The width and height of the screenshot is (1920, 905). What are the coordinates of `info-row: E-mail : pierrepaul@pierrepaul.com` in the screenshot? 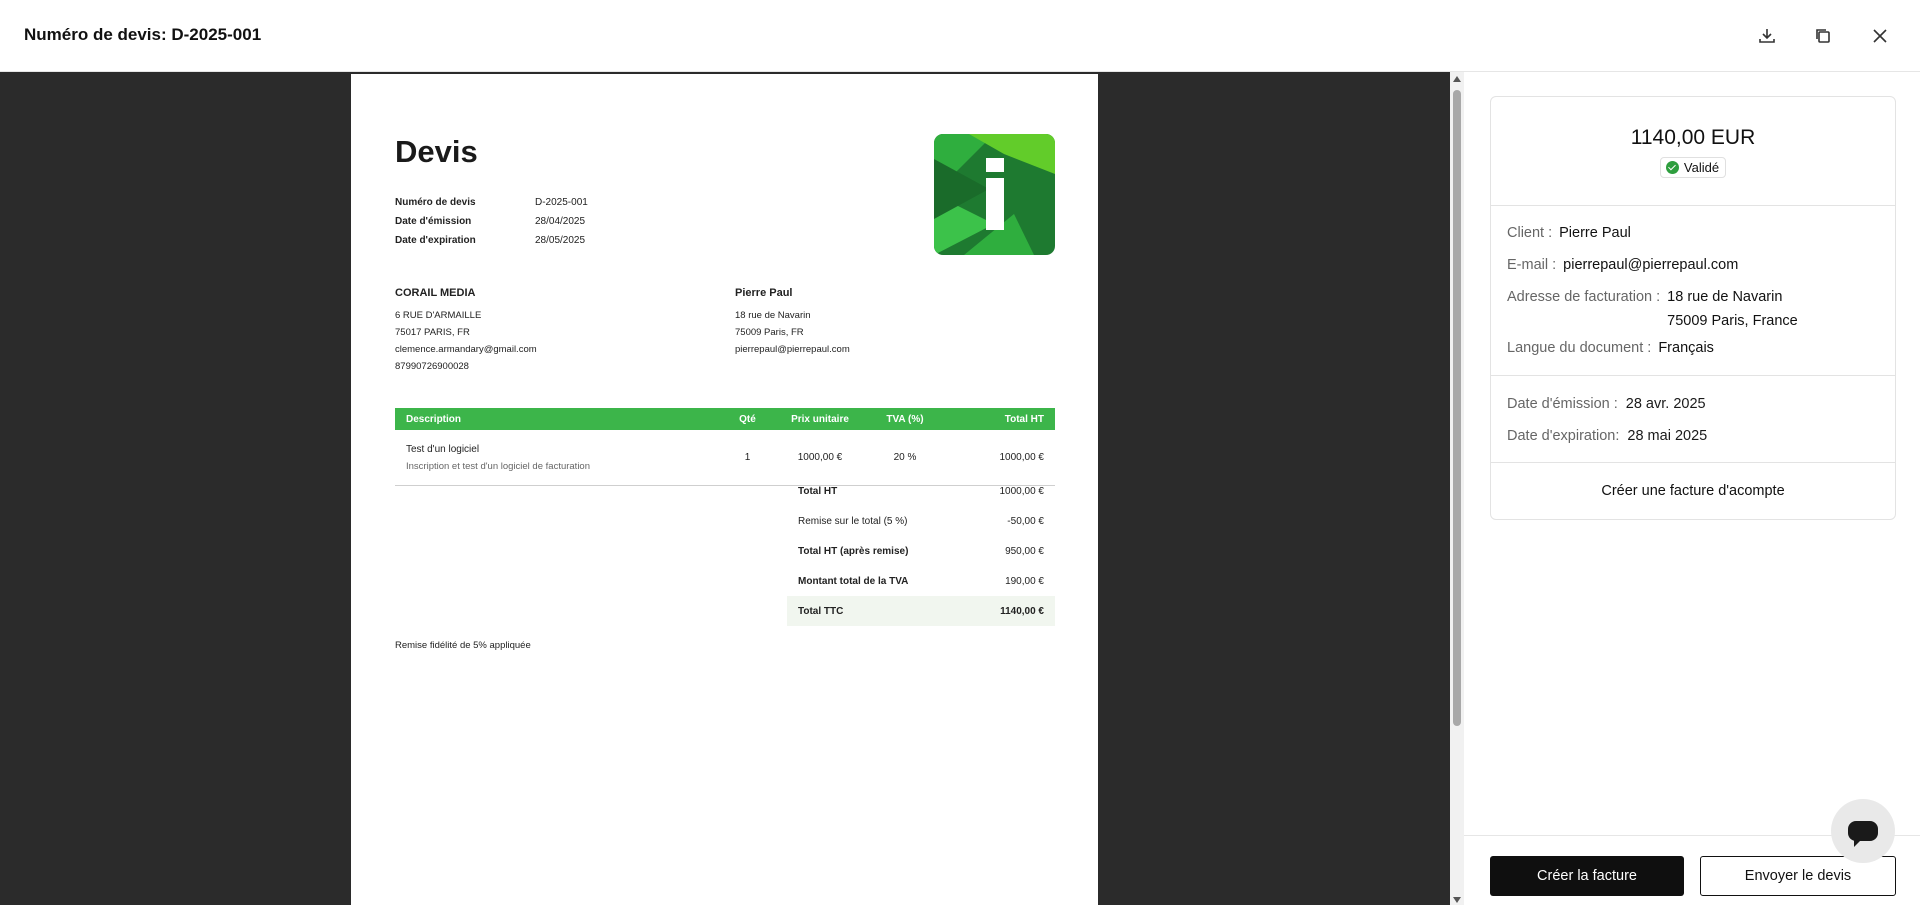 It's located at (1693, 266).